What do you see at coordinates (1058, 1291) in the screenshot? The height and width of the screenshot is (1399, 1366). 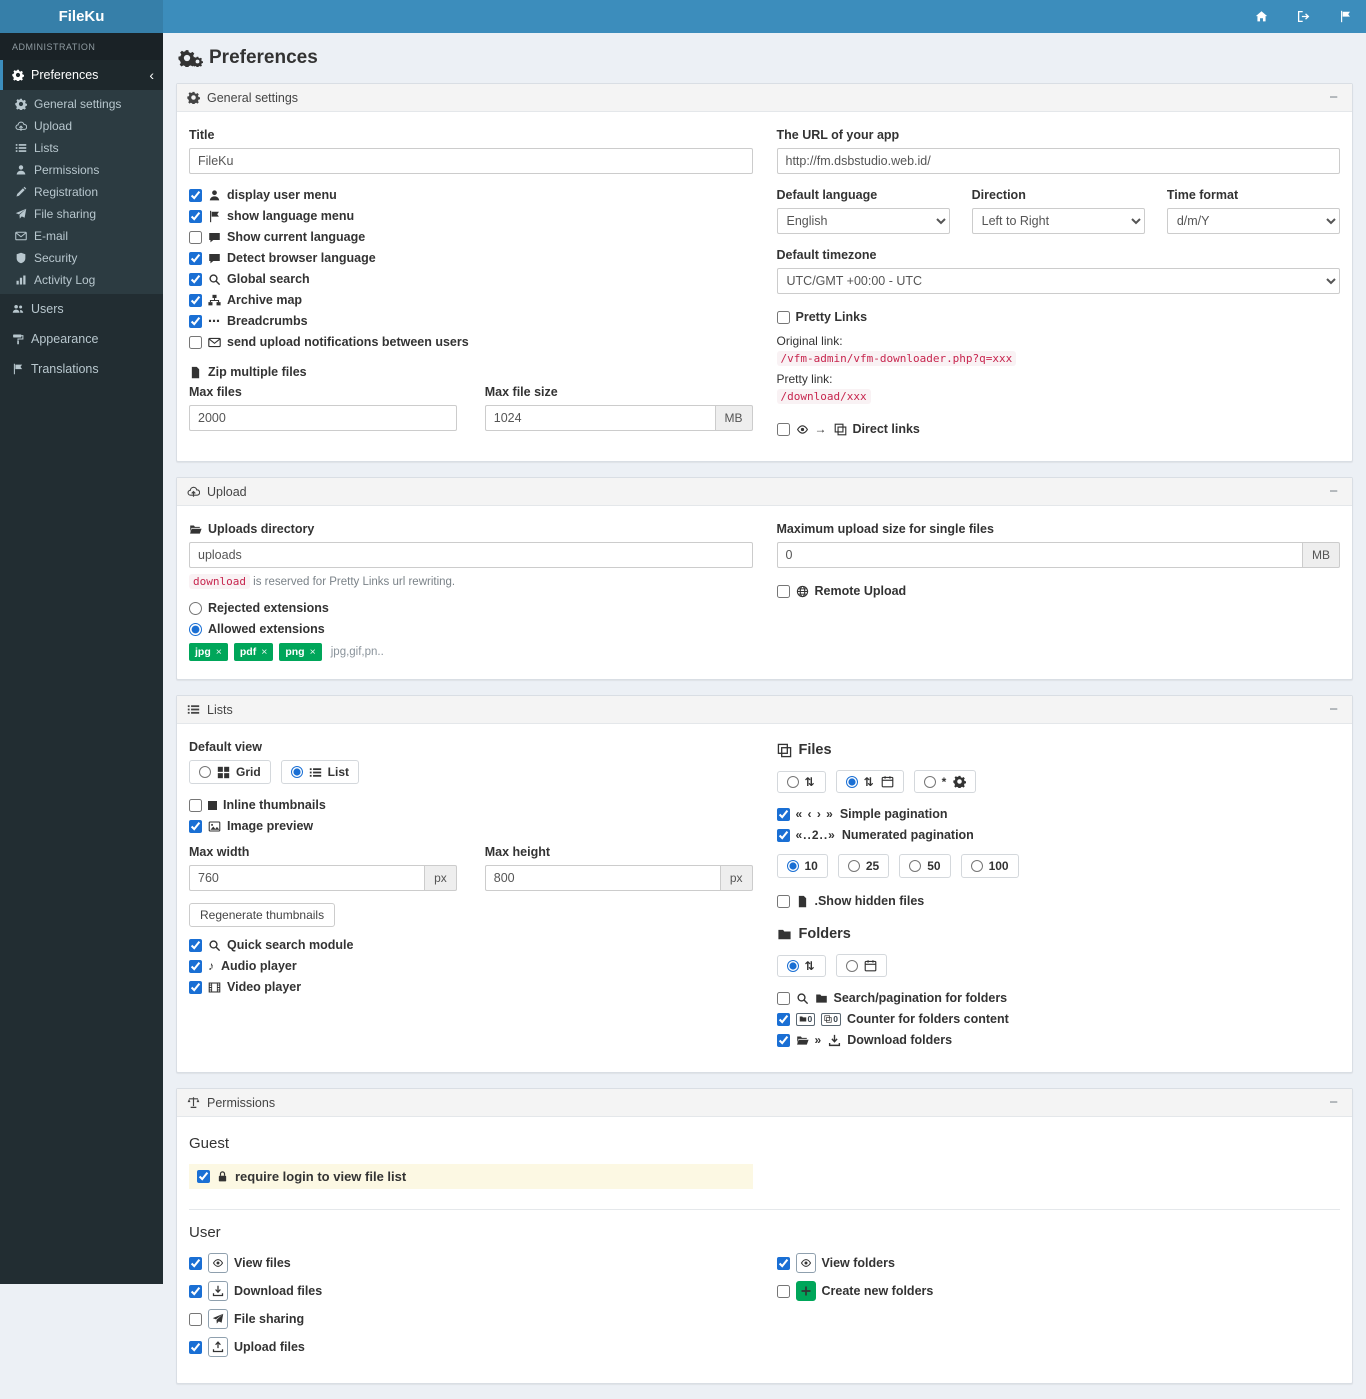 I see `checkbox-create-new-folders: Create new folders` at bounding box center [1058, 1291].